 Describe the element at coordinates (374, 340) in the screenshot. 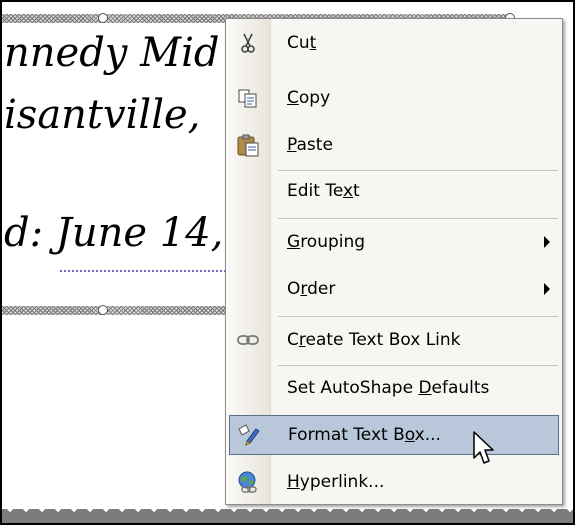

I see `menu-item-label: Create Text Box Link` at that location.